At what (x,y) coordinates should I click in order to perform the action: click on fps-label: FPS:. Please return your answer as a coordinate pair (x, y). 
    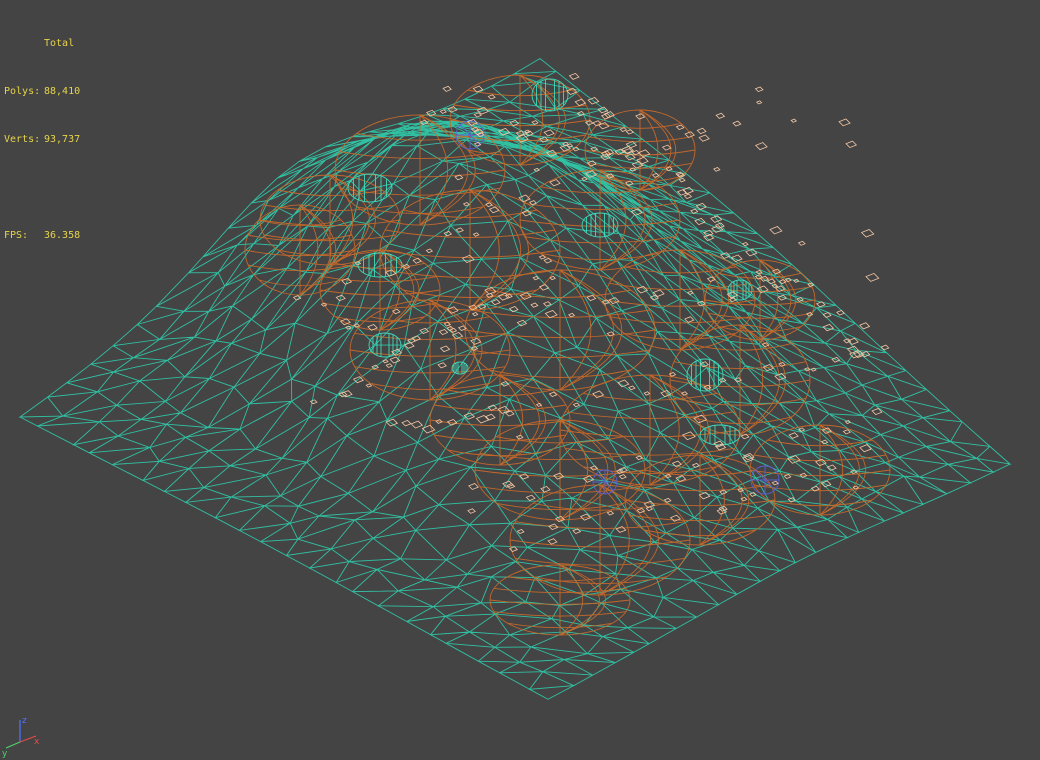
    Looking at the image, I should click on (16, 235).